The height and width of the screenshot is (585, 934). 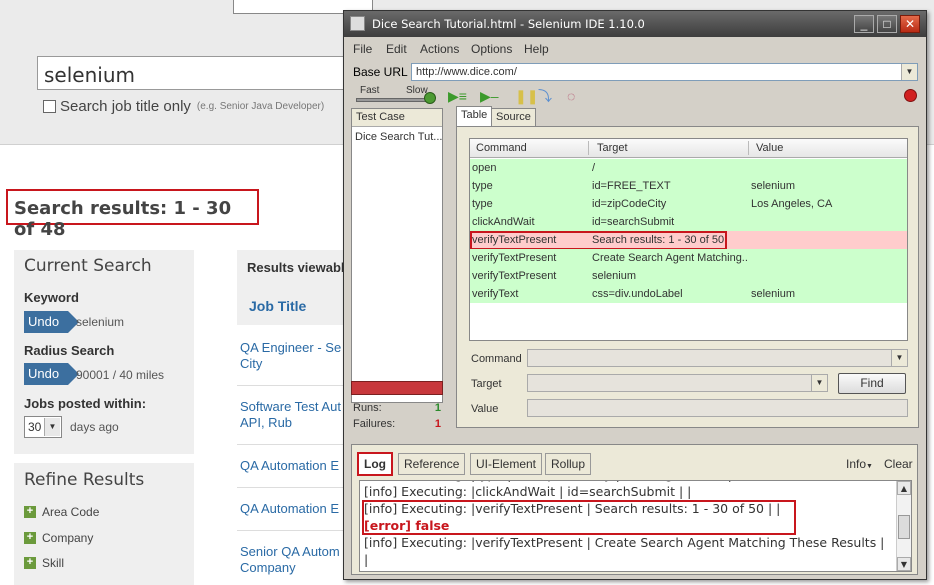 I want to click on runs-label: Runs:, so click(x=367, y=408).